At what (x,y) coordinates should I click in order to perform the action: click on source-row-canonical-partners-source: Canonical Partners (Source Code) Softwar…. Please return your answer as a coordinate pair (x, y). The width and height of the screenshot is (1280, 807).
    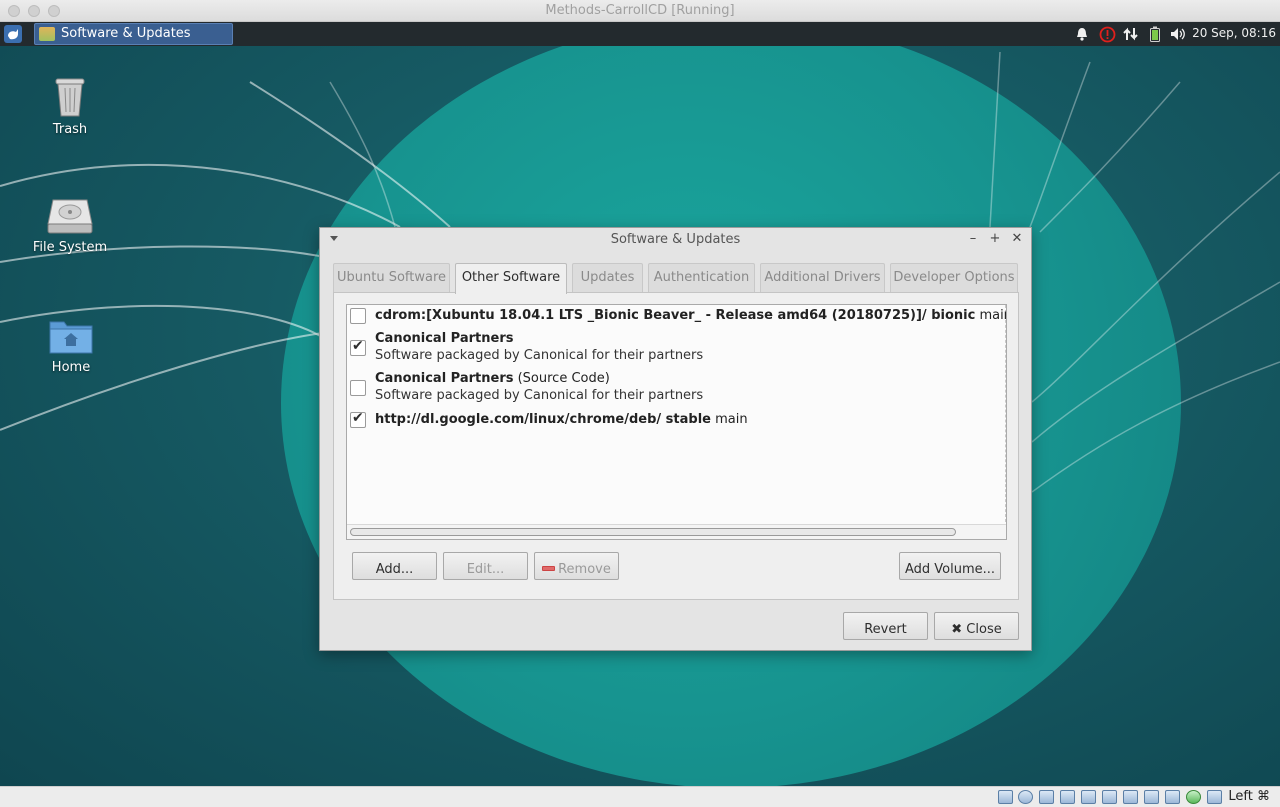
    Looking at the image, I should click on (676, 388).